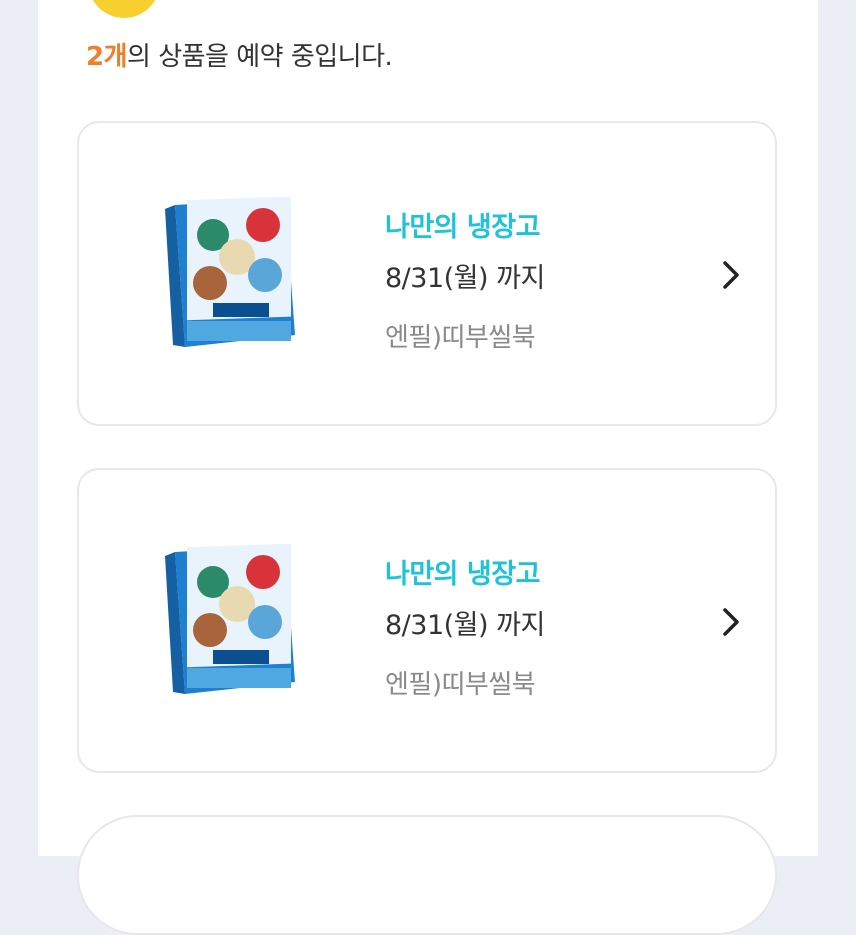 This screenshot has height=935, width=856. Describe the element at coordinates (427, 875) in the screenshot. I see `bottom-action-button` at that location.